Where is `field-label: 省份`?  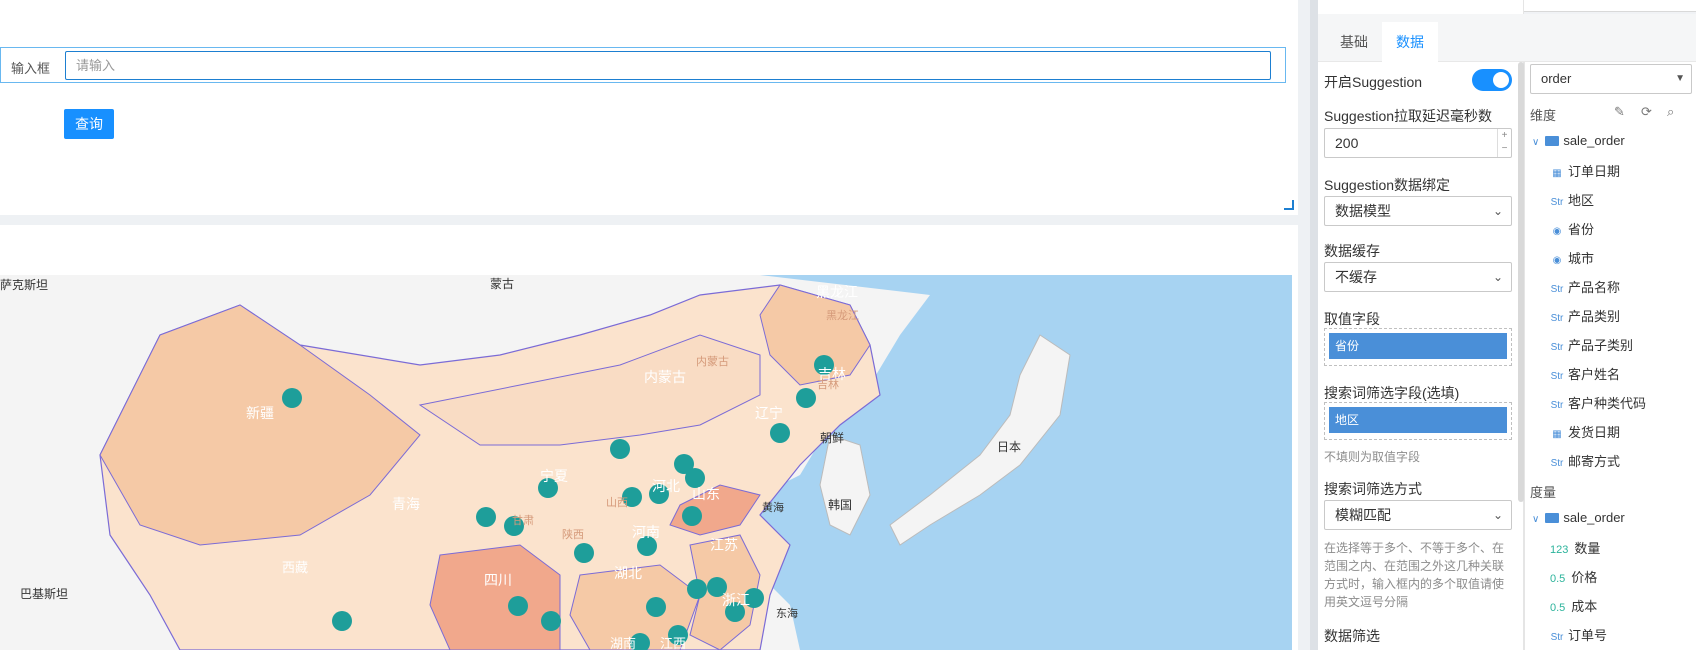 field-label: 省份 is located at coordinates (1581, 229).